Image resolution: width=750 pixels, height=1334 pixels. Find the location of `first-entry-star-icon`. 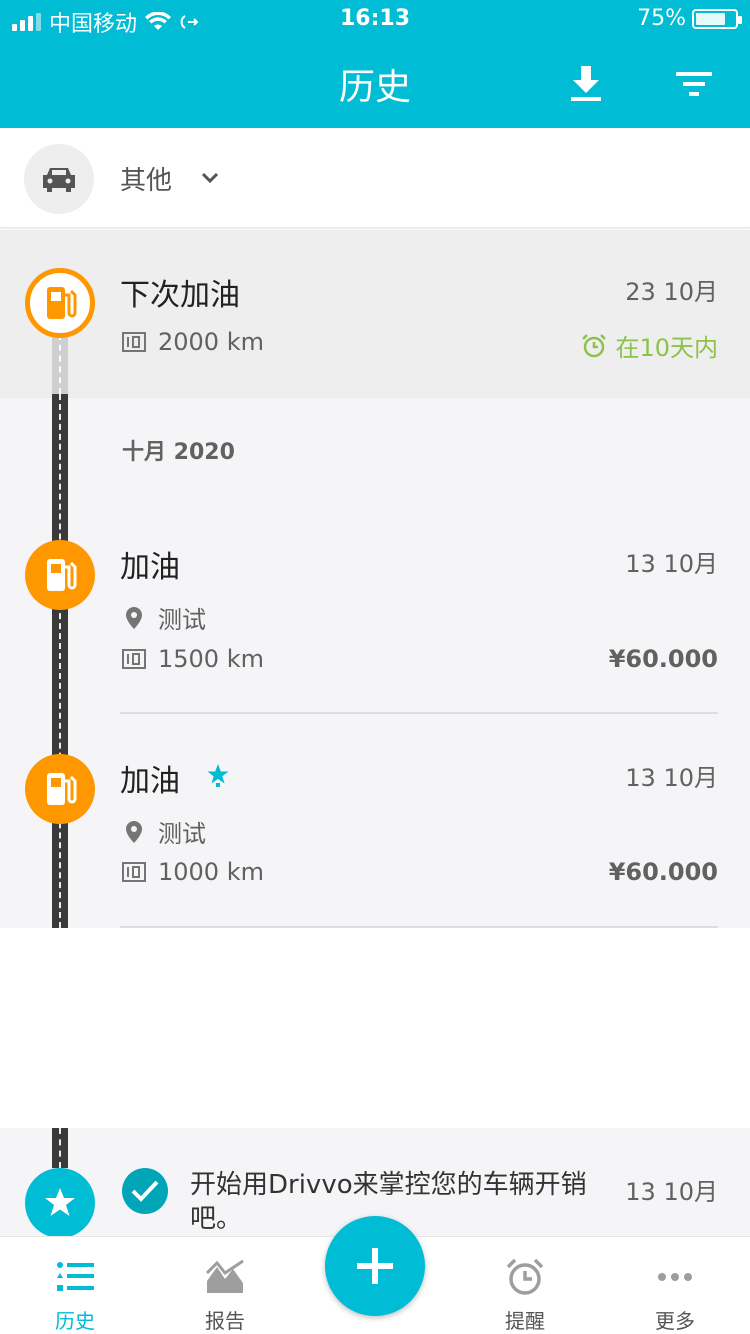

first-entry-star-icon is located at coordinates (218, 775).